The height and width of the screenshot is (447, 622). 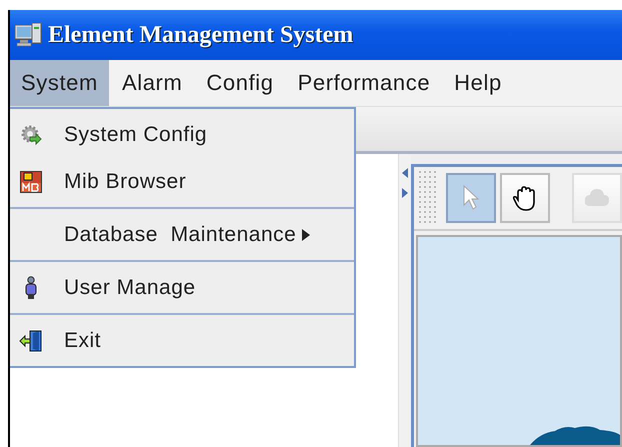 What do you see at coordinates (471, 198) in the screenshot?
I see `pointer-icon` at bounding box center [471, 198].